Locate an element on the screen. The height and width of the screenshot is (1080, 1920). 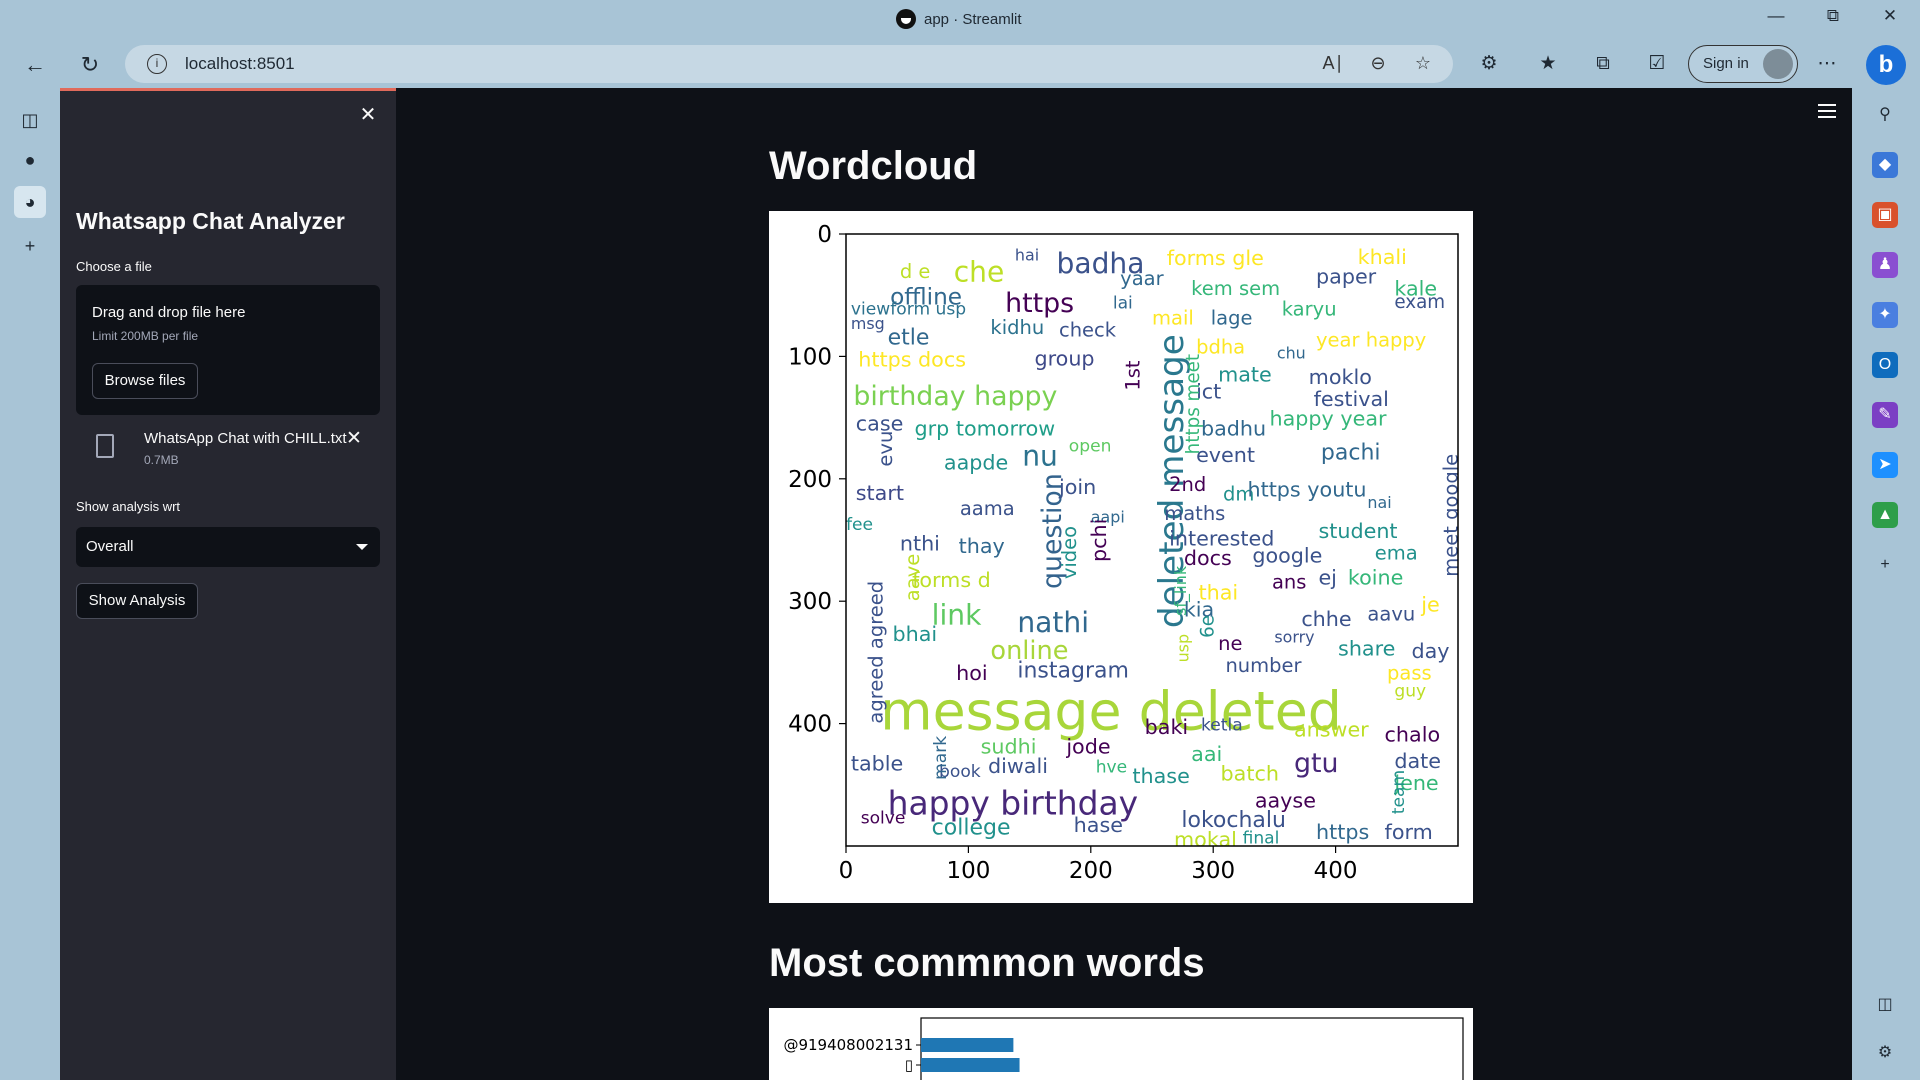
wordcloud-word: share is located at coordinates (1366, 649).